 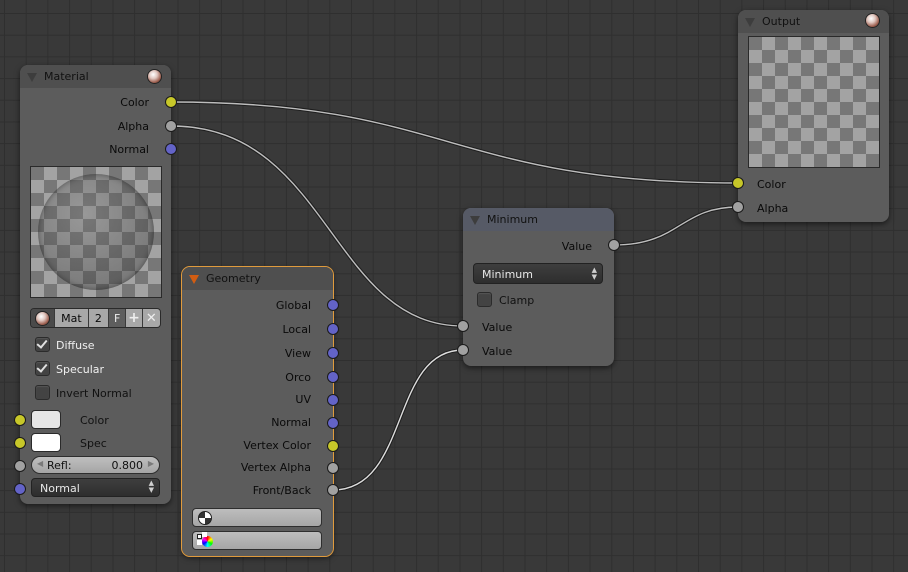 What do you see at coordinates (484, 299) in the screenshot?
I see `clamp-checkbox` at bounding box center [484, 299].